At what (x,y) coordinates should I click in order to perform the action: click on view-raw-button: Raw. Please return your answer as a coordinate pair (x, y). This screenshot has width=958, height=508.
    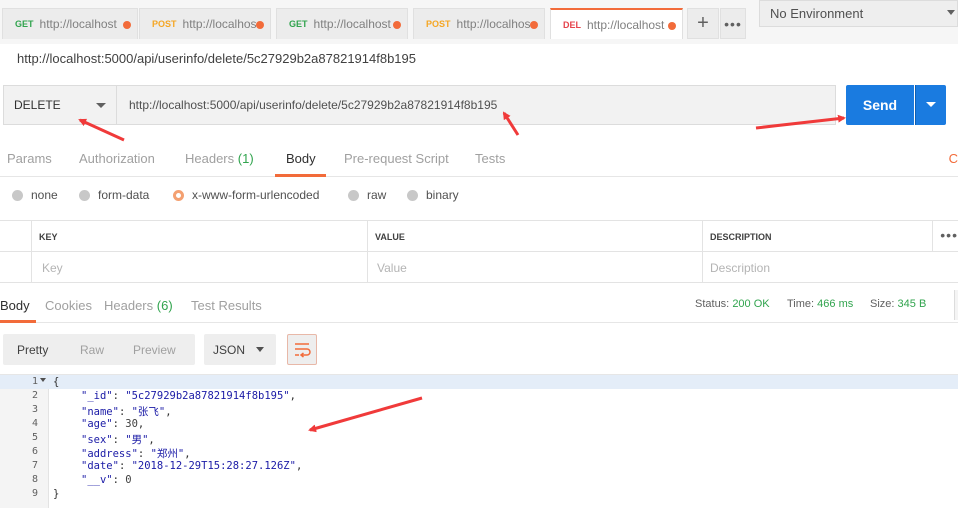
    Looking at the image, I should click on (92, 349).